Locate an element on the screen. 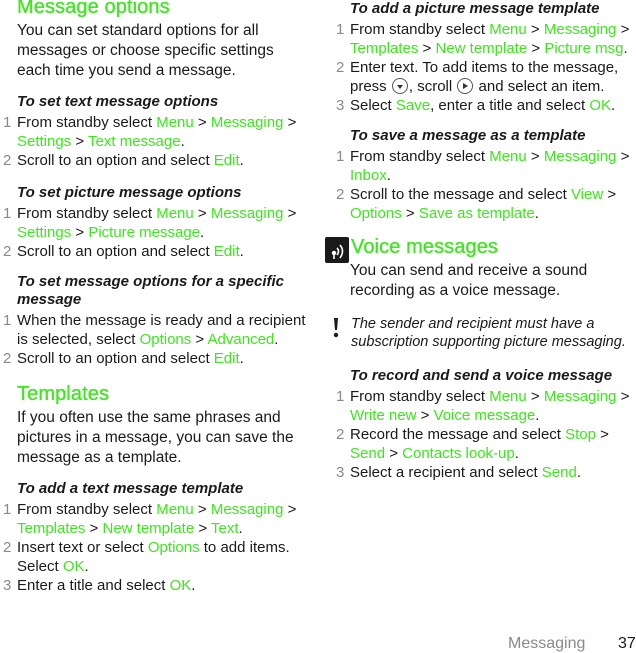 This screenshot has height=653, width=636. subheading-save-template: To save a message as a template is located at coordinates (468, 135).